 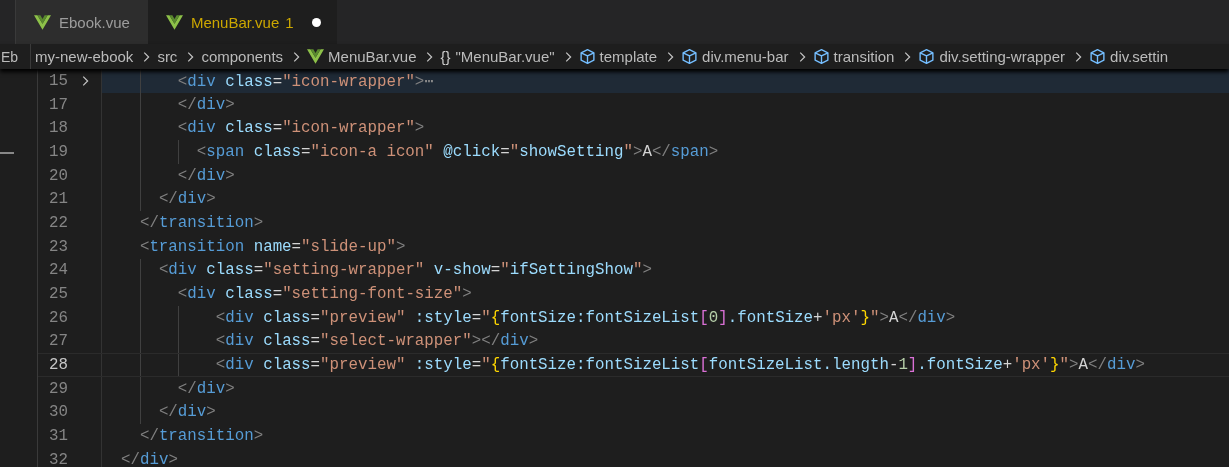 What do you see at coordinates (58, 104) in the screenshot?
I see `line-number: 17` at bounding box center [58, 104].